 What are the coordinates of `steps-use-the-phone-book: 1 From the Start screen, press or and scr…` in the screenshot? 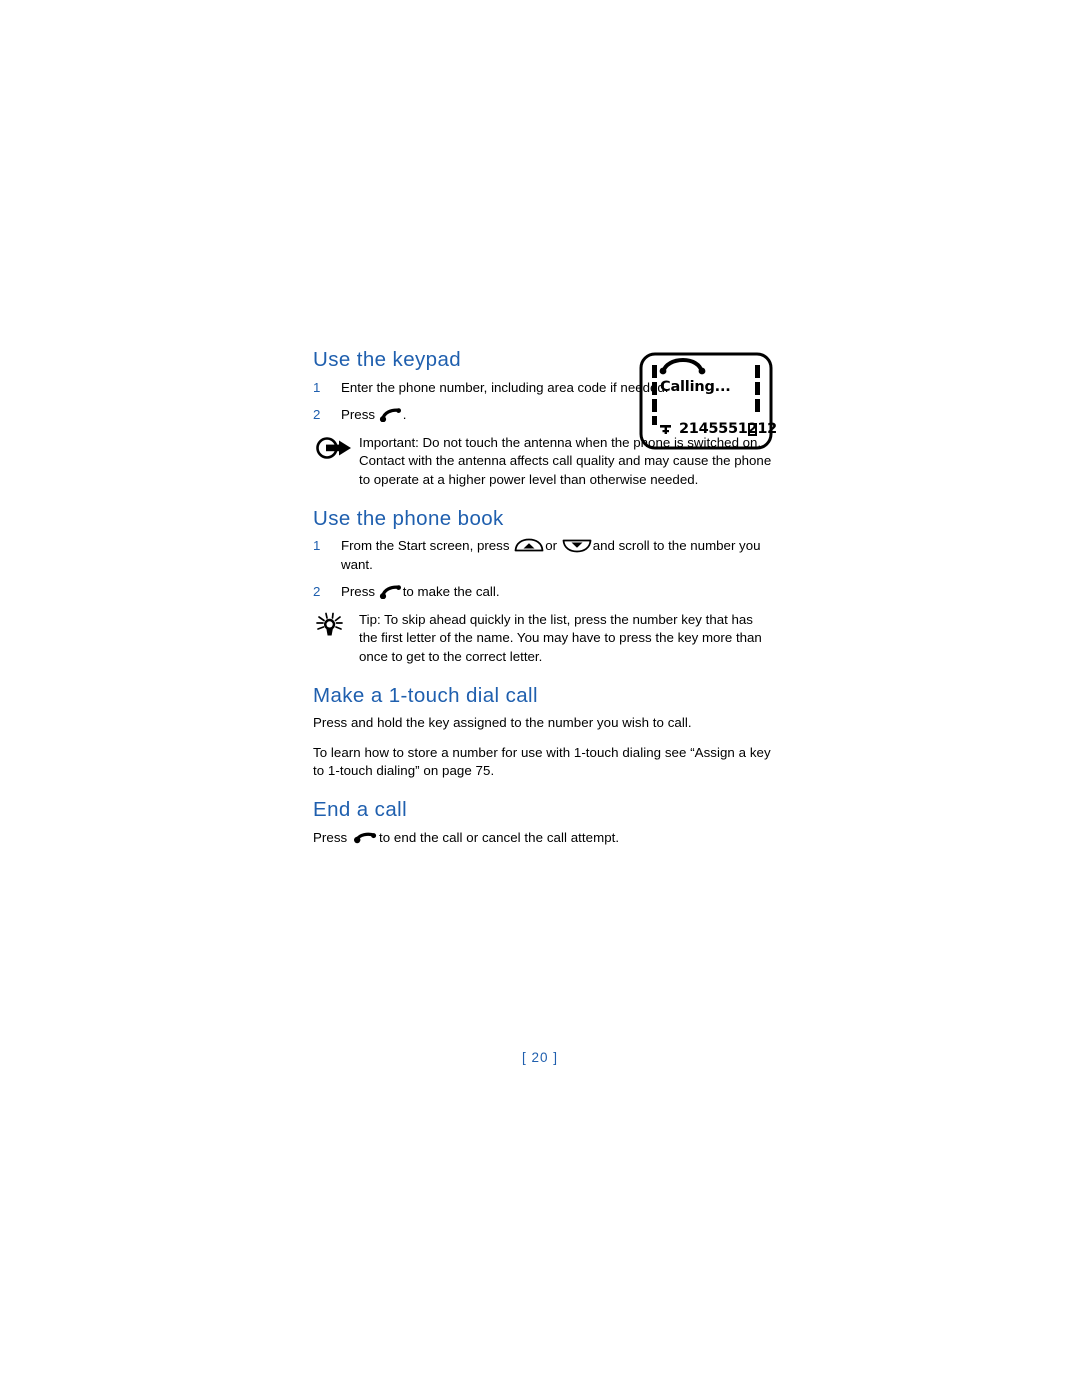 It's located at (543, 569).